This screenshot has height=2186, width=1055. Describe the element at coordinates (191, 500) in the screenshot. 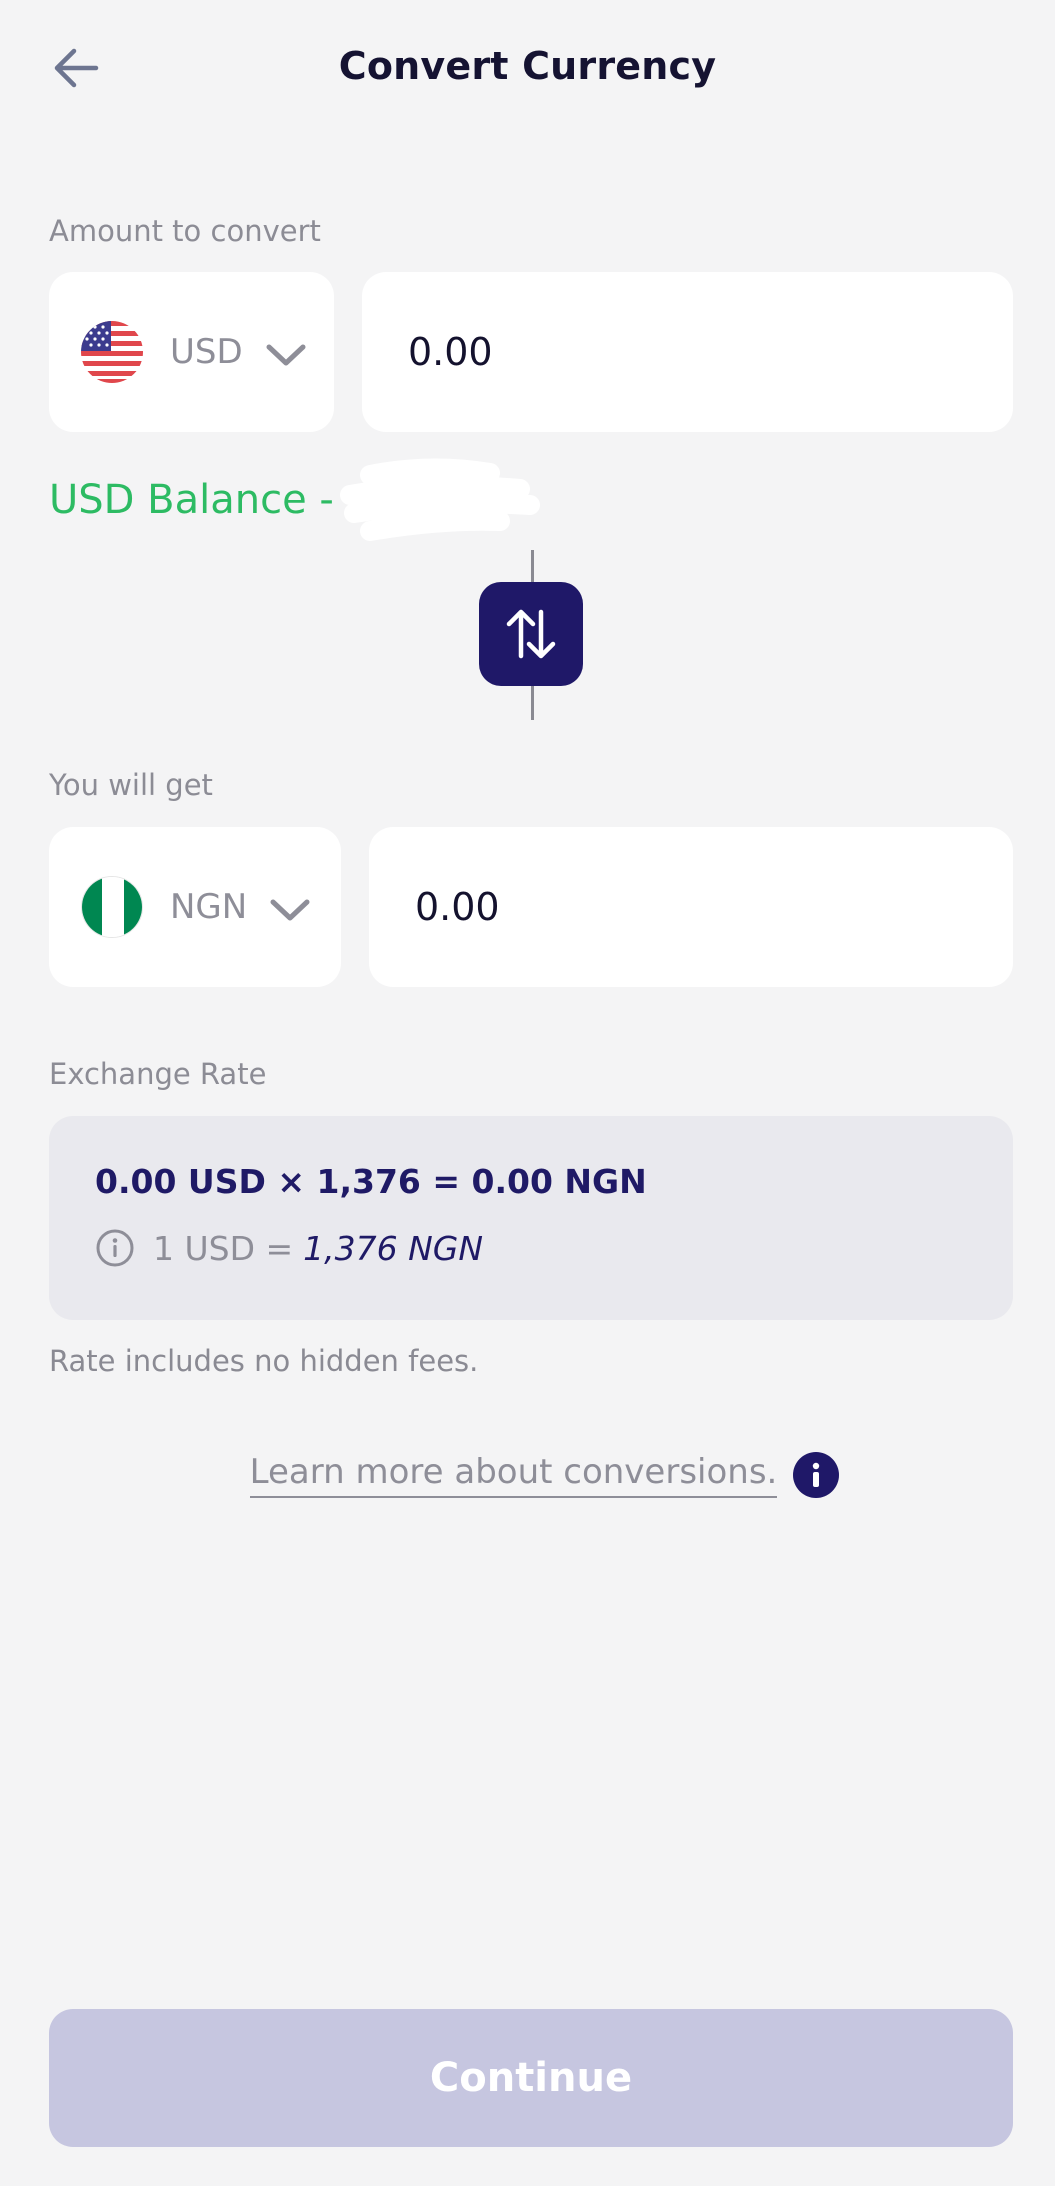

I see `balance-label: USD Balance -` at that location.